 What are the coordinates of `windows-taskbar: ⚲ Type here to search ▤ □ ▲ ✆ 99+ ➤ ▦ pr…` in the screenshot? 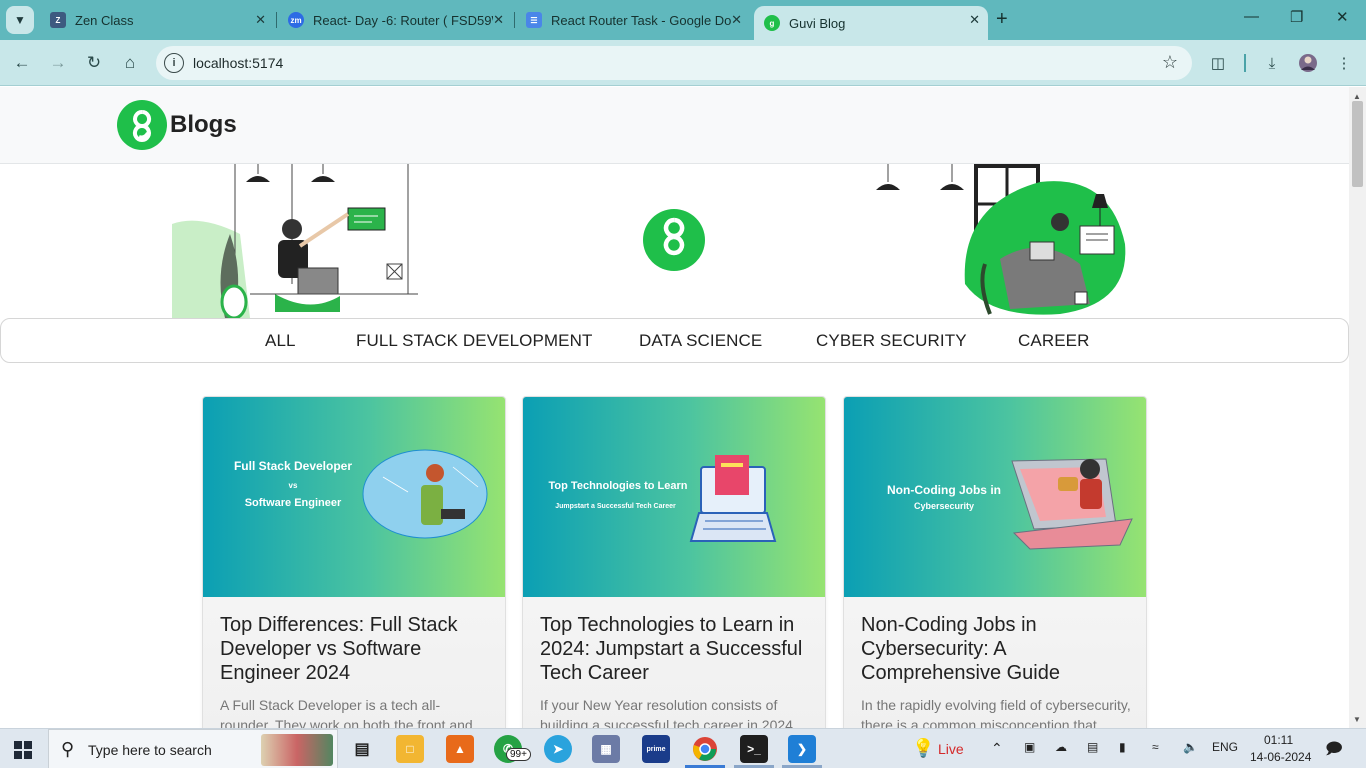 It's located at (683, 748).